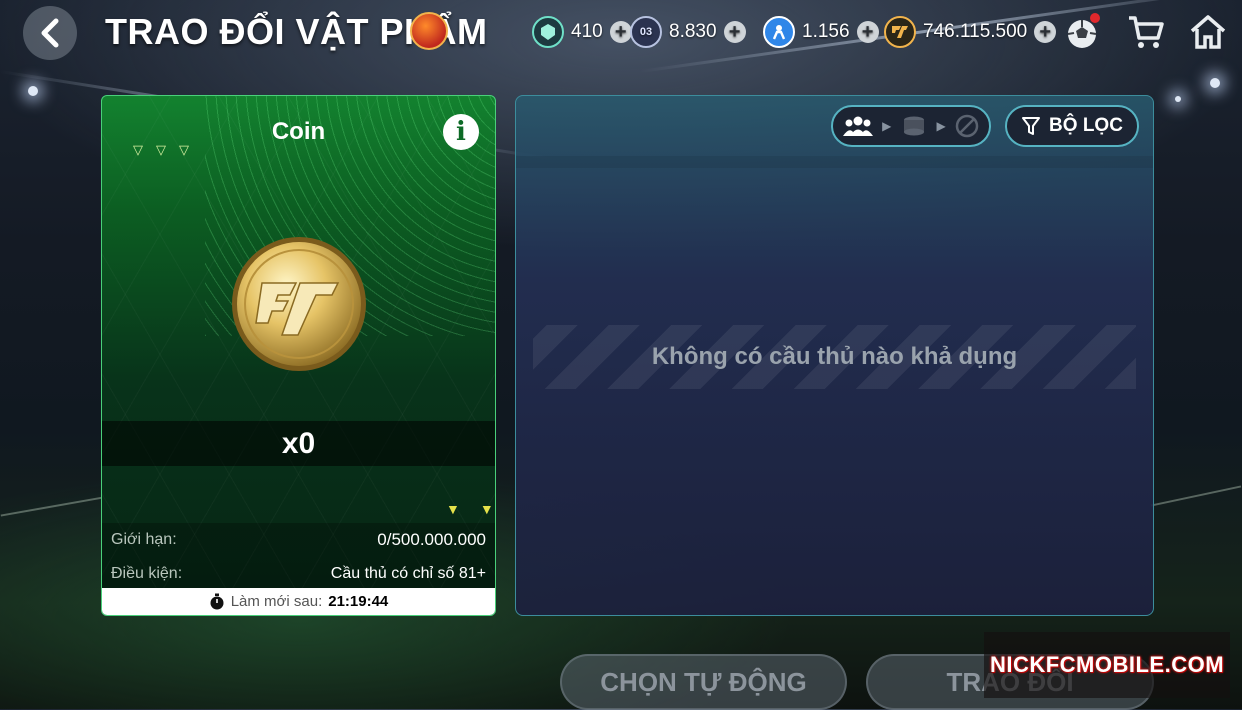 The height and width of the screenshot is (710, 1242). I want to click on card-ornament: ▽ ▽ ▽, so click(161, 150).